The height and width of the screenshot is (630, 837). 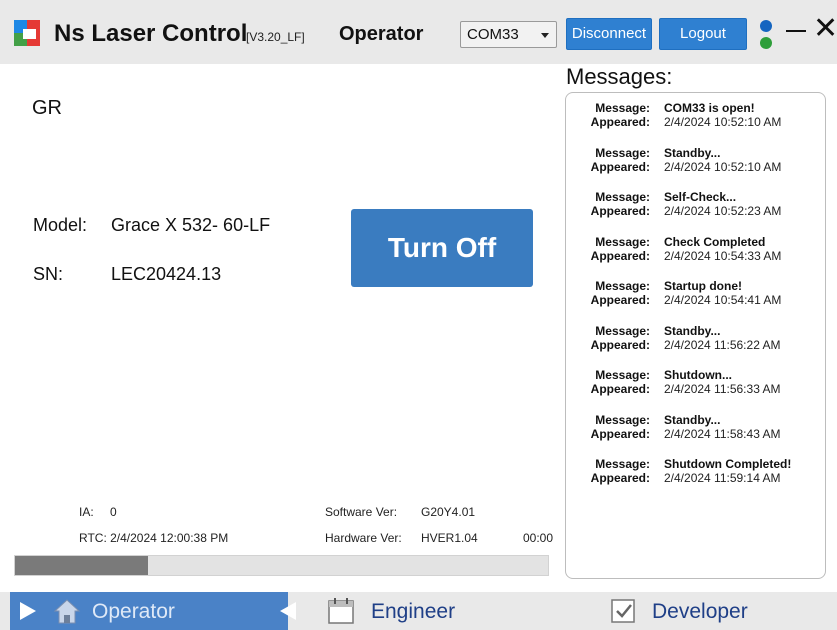 What do you see at coordinates (709, 108) in the screenshot?
I see `message-text: COM33 is open!` at bounding box center [709, 108].